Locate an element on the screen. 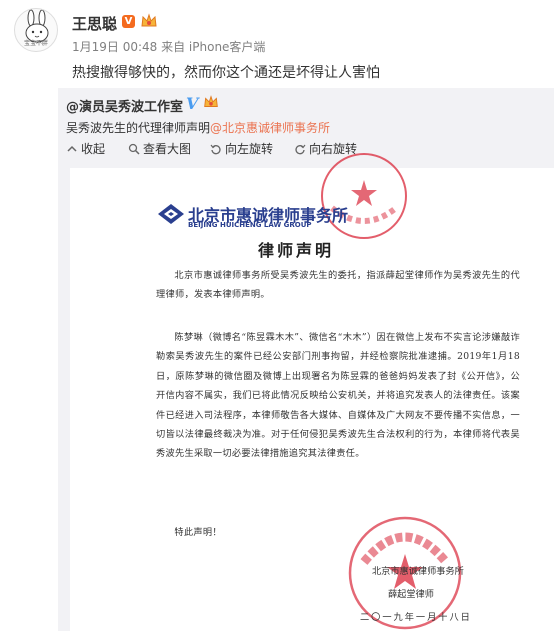  repost-text-body: 吴秀波先生的代理律师声明 is located at coordinates (138, 128).